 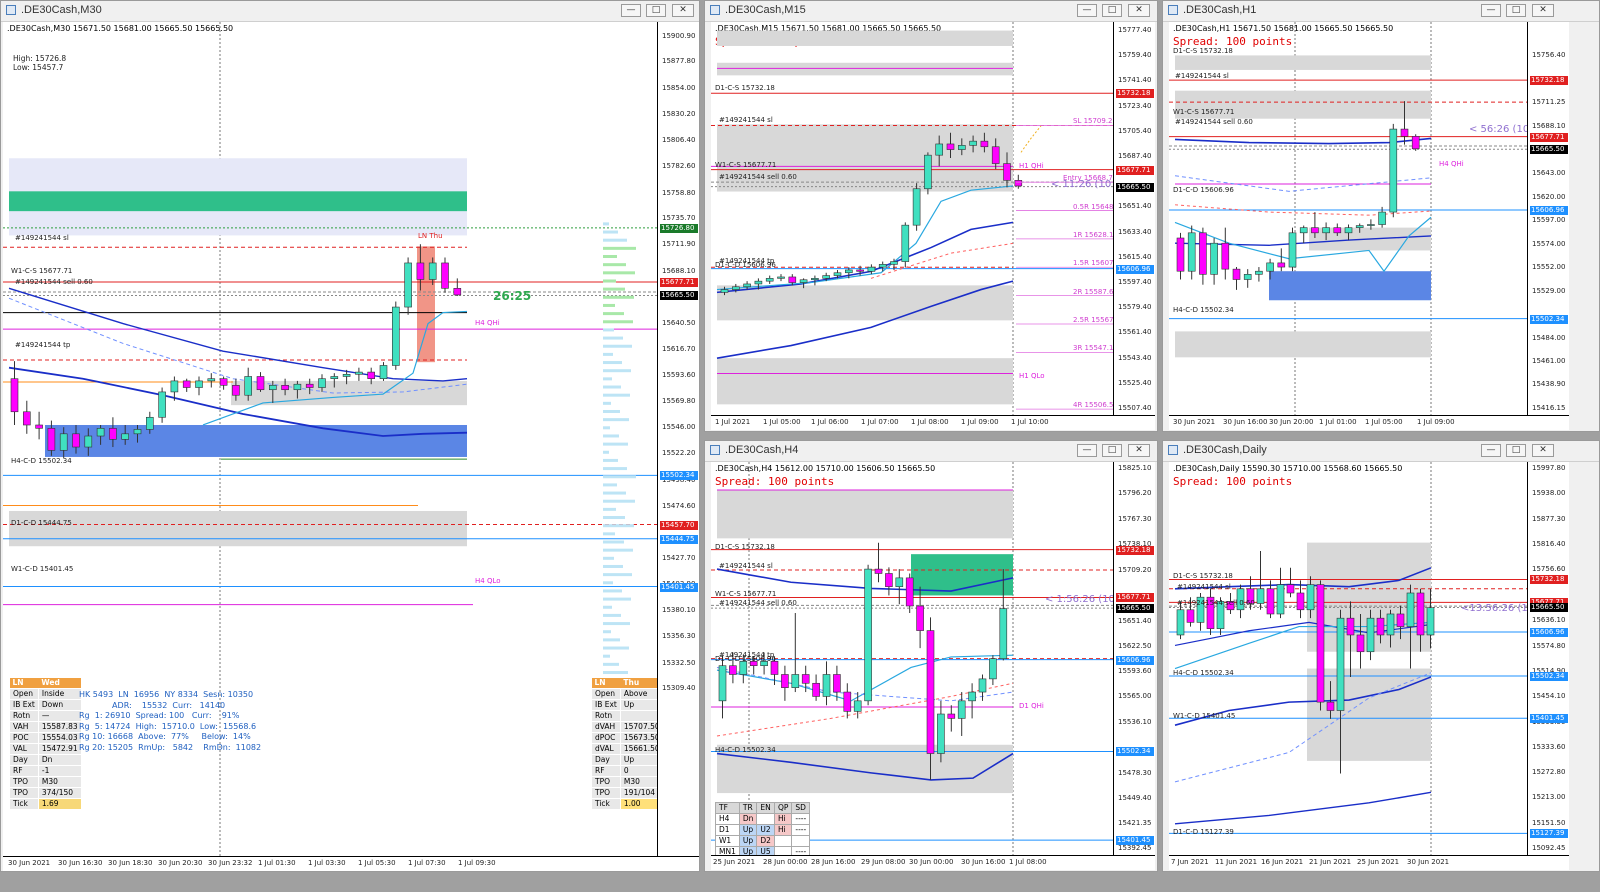 I want to click on fib-level-label: 2R 15587.65, so click(x=1095, y=291).